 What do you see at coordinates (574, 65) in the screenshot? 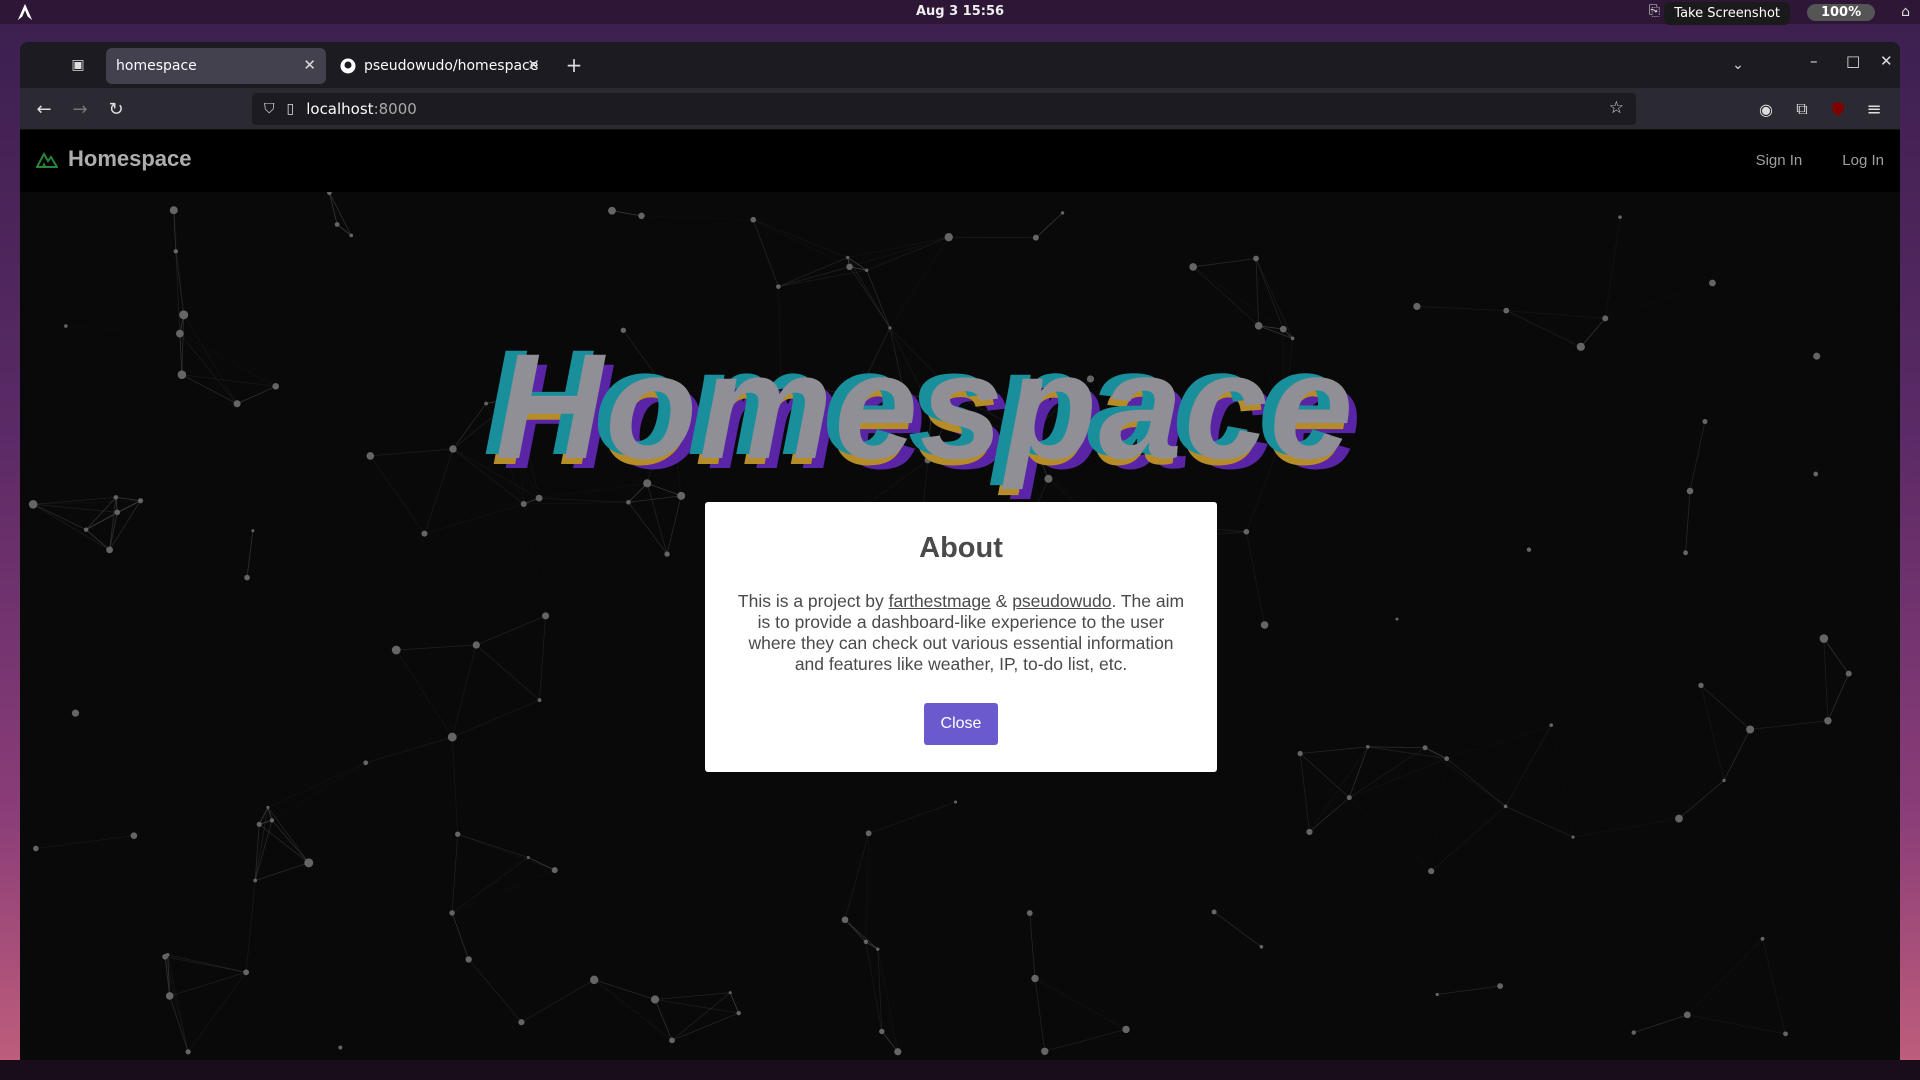
I see `new-tab-icon: +` at bounding box center [574, 65].